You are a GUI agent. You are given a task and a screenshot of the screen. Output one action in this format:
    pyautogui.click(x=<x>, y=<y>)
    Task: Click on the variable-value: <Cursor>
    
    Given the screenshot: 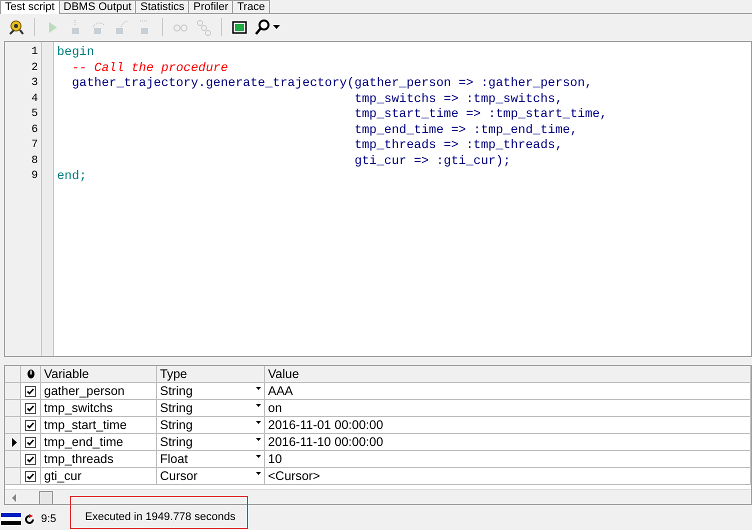 What is the action you would take?
    pyautogui.click(x=294, y=476)
    